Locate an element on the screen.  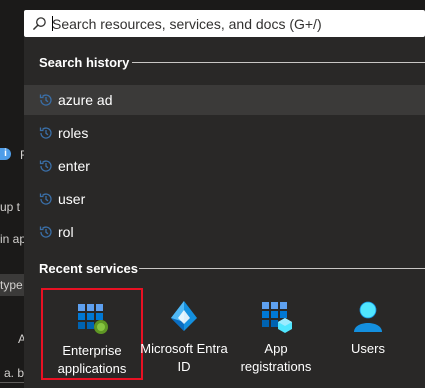
app-registrations-icon is located at coordinates (277, 317).